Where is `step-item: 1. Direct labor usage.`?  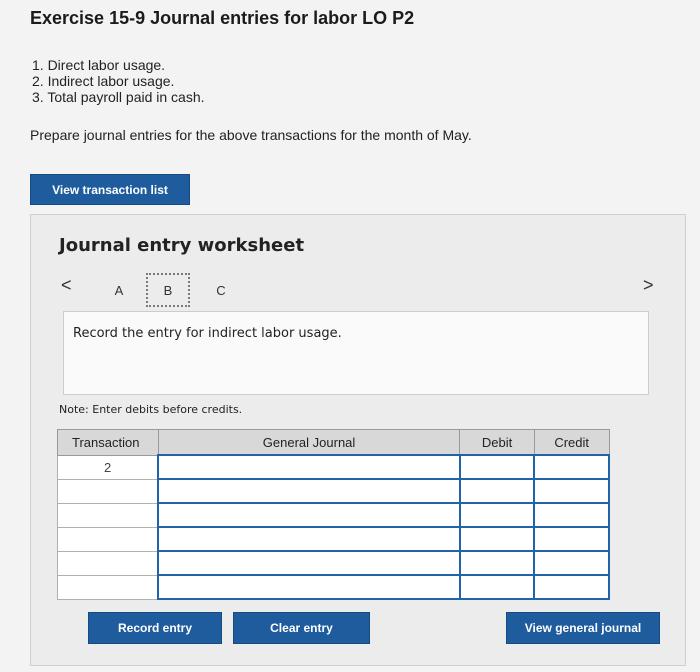 step-item: 1. Direct labor usage. is located at coordinates (99, 65).